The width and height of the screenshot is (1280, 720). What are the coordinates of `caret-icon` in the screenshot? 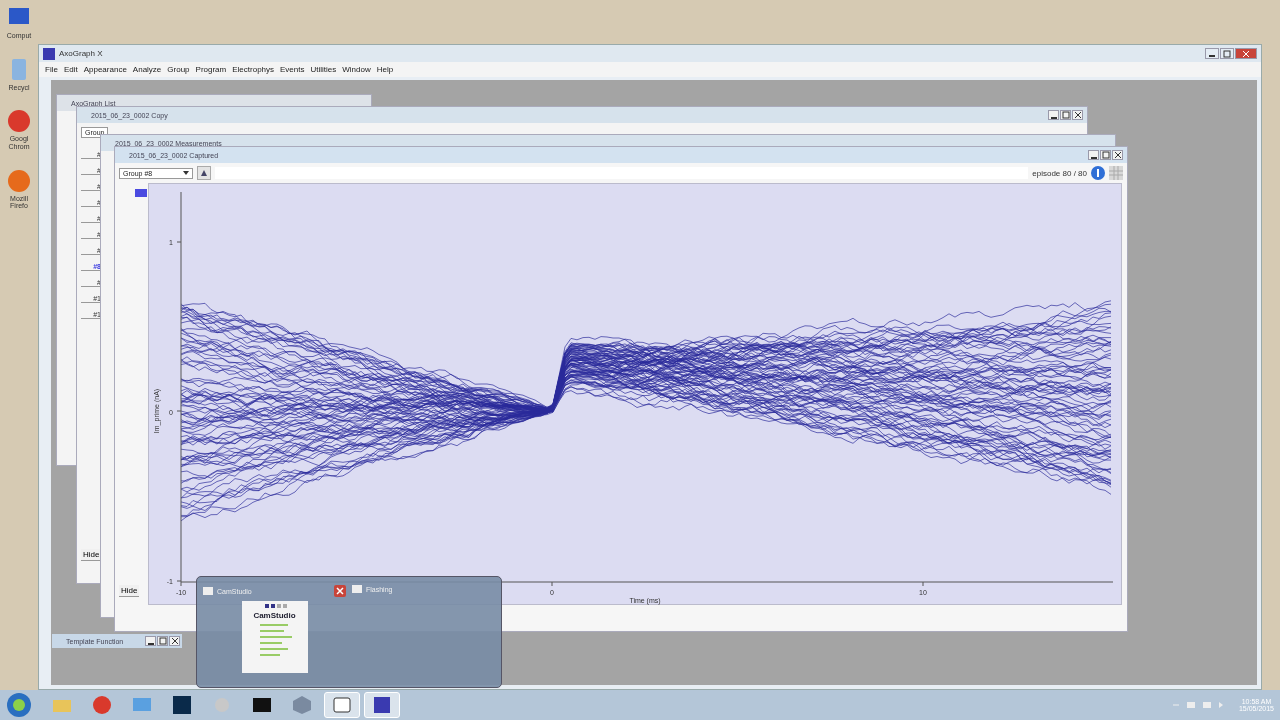 It's located at (186, 173).